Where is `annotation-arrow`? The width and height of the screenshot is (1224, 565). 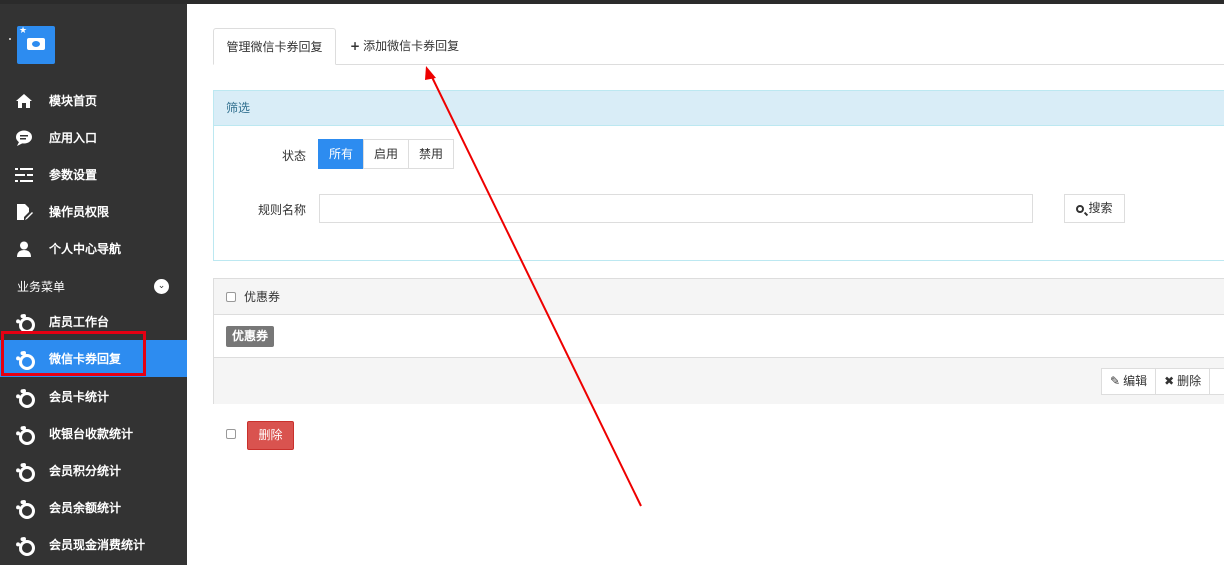
annotation-arrow is located at coordinates (533, 286).